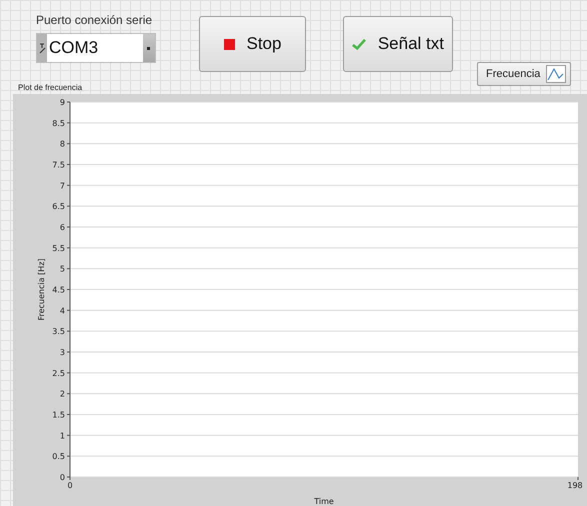 Image resolution: width=587 pixels, height=506 pixels. What do you see at coordinates (58, 207) in the screenshot?
I see `y-tick-label: 6.5` at bounding box center [58, 207].